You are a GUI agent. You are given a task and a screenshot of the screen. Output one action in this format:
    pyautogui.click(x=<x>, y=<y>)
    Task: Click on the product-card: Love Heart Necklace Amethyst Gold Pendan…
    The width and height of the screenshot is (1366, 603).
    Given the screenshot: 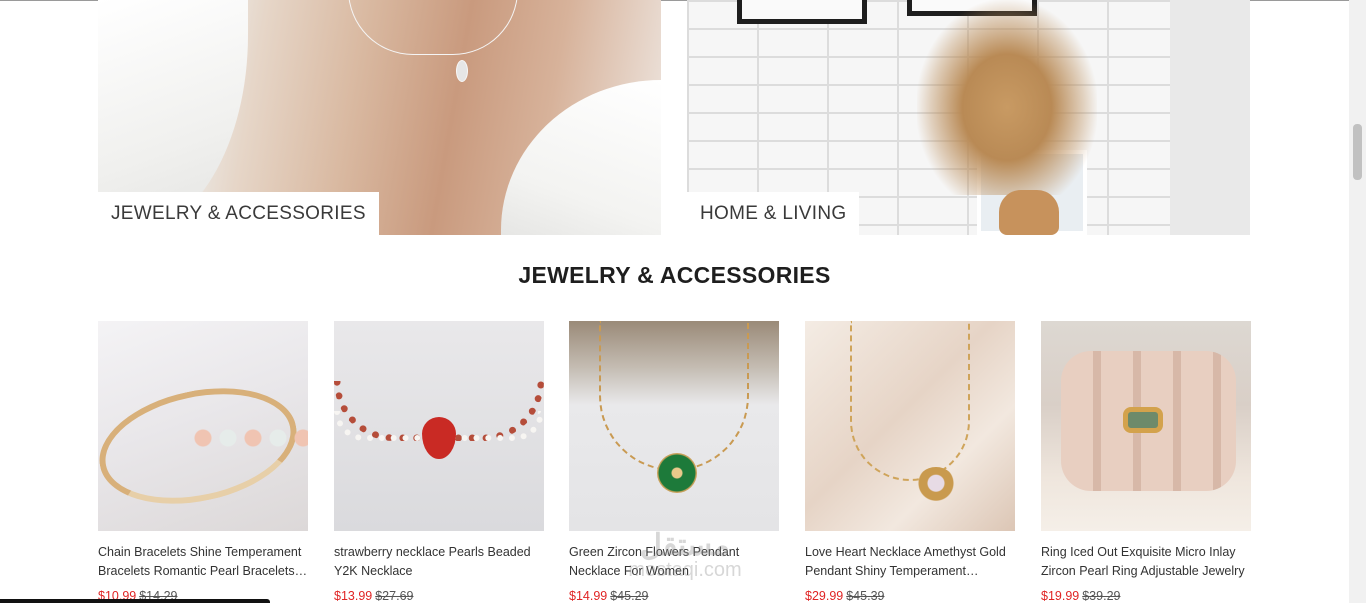 What is the action you would take?
    pyautogui.click(x=910, y=462)
    